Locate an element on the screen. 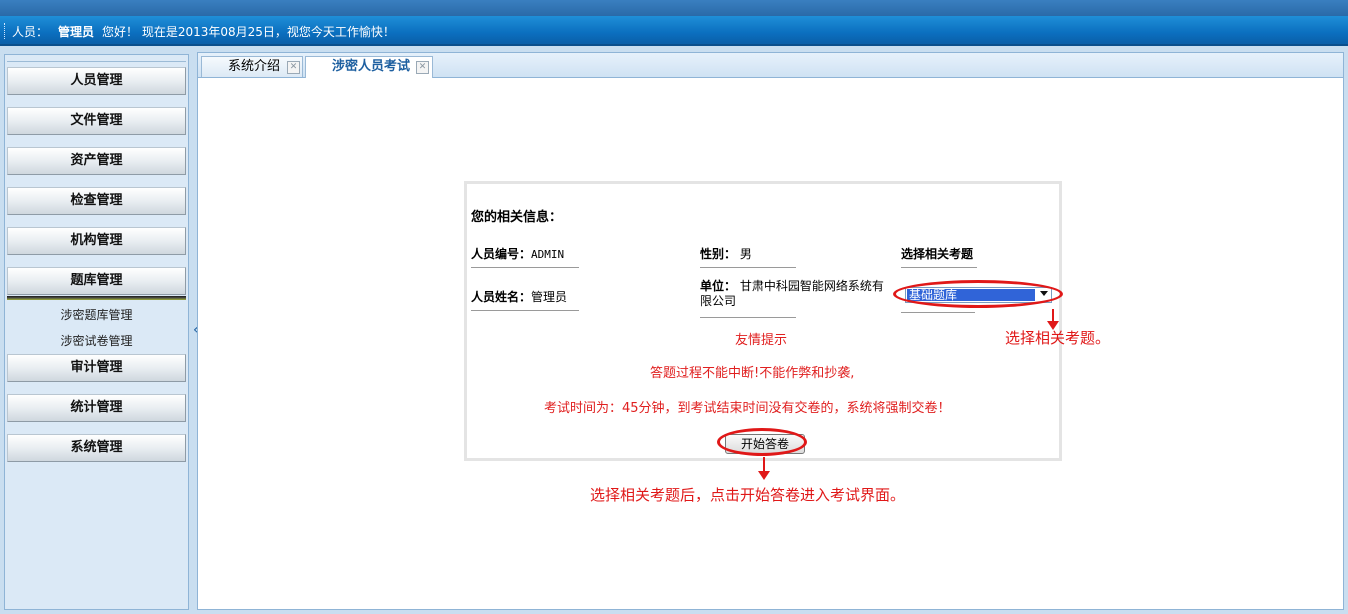  unit-value-line2: 限公司 is located at coordinates (718, 301).